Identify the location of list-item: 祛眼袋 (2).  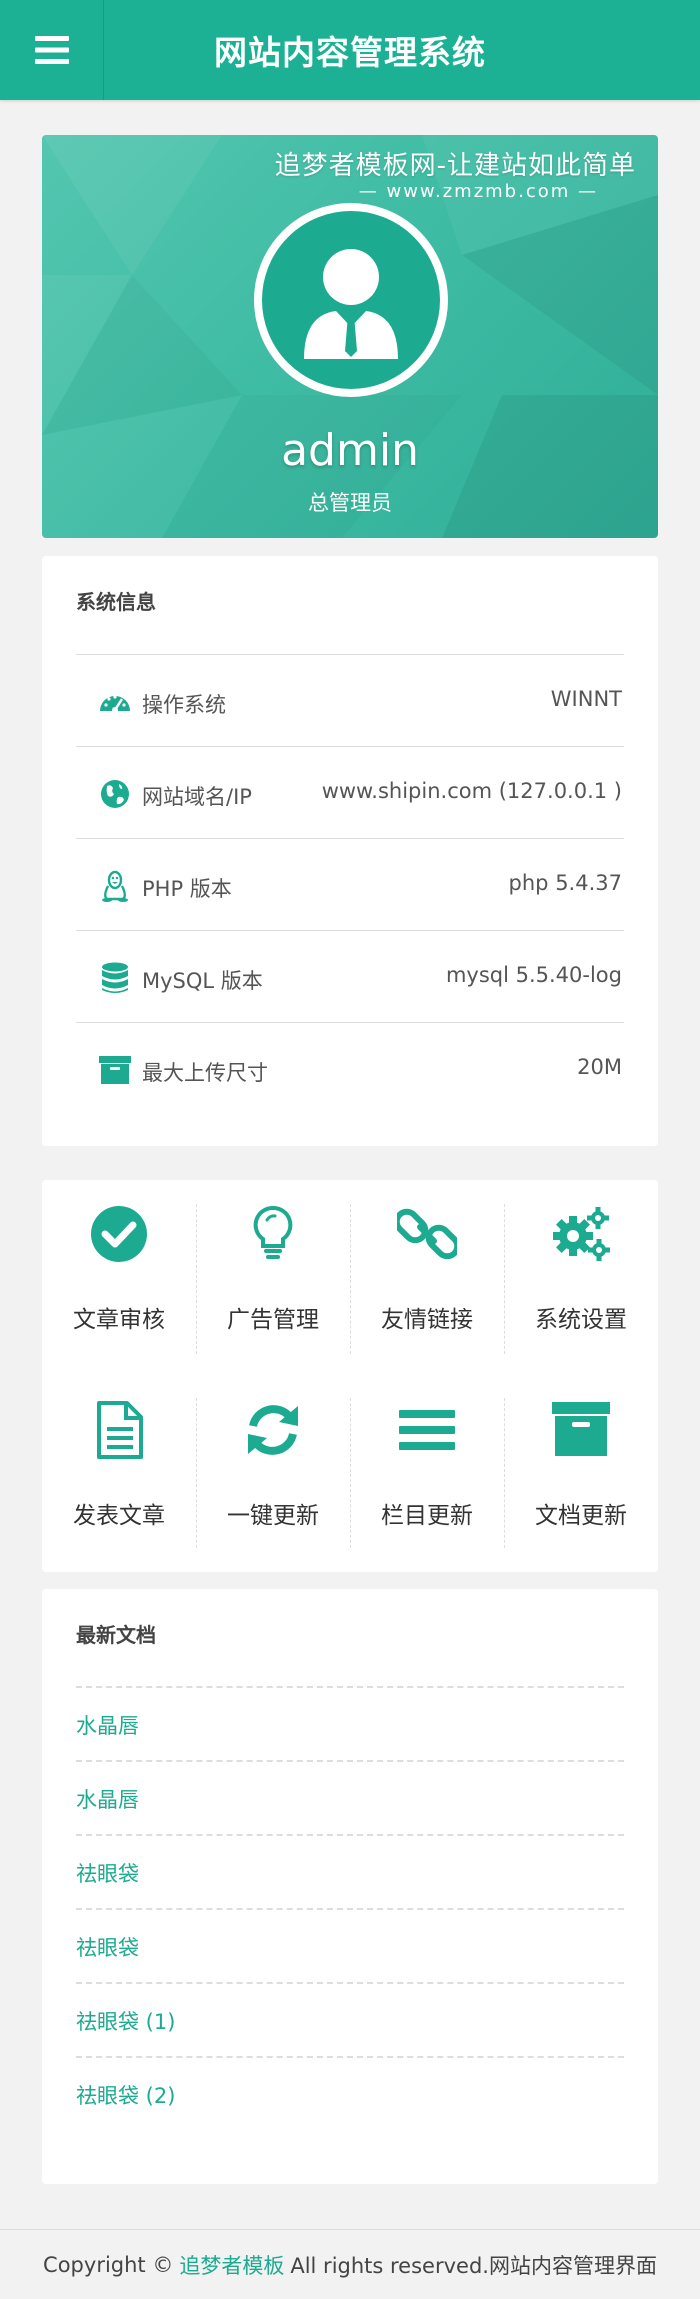
(350, 2093).